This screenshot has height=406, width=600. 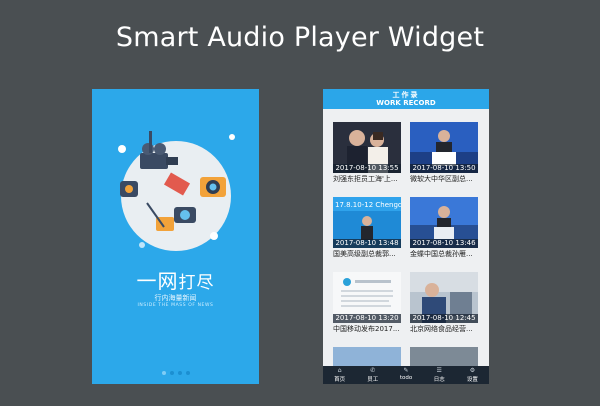 What do you see at coordinates (373, 370) in the screenshot?
I see `phone-icon: ✆` at bounding box center [373, 370].